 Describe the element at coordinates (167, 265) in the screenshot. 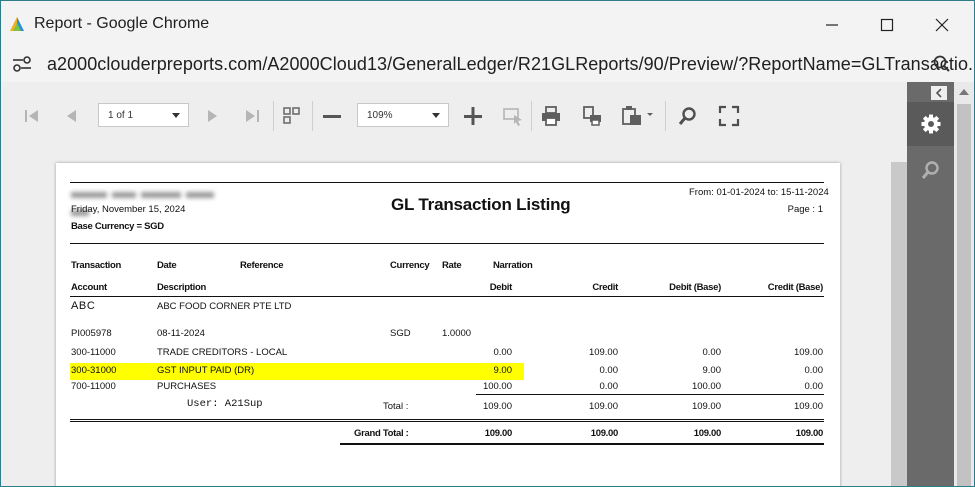

I see `col-date: Date` at that location.